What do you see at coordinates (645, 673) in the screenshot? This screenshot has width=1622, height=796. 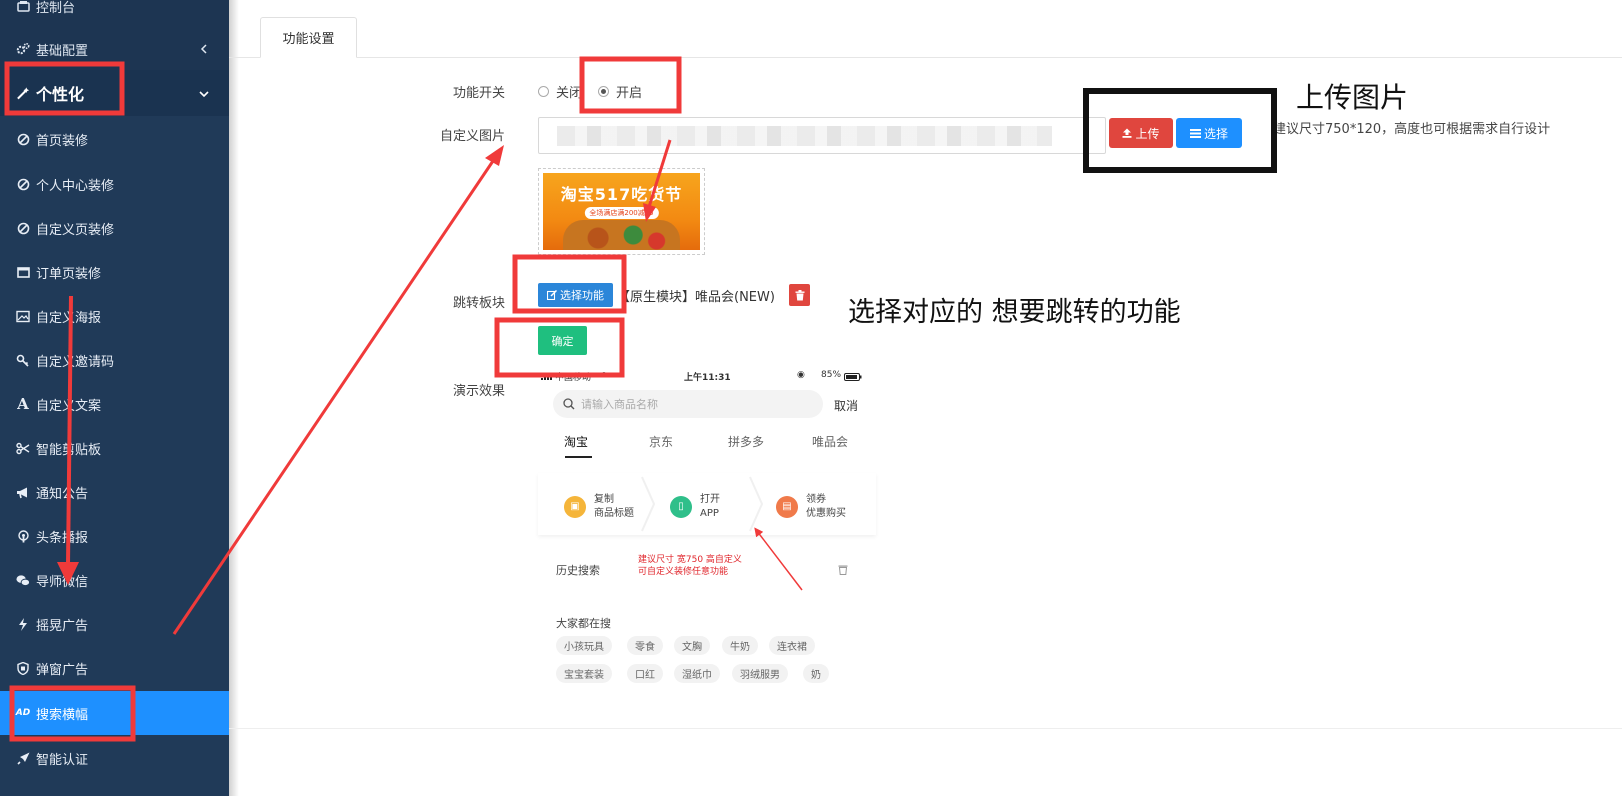 I see `hot-chip: 口红` at bounding box center [645, 673].